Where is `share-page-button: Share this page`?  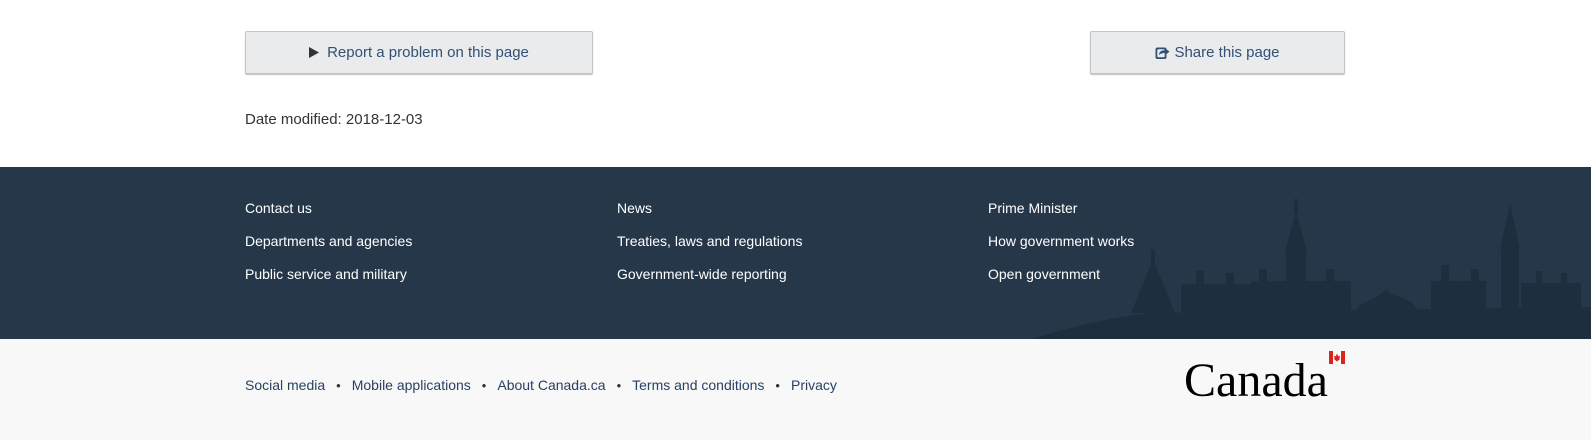 share-page-button: Share this page is located at coordinates (1217, 52).